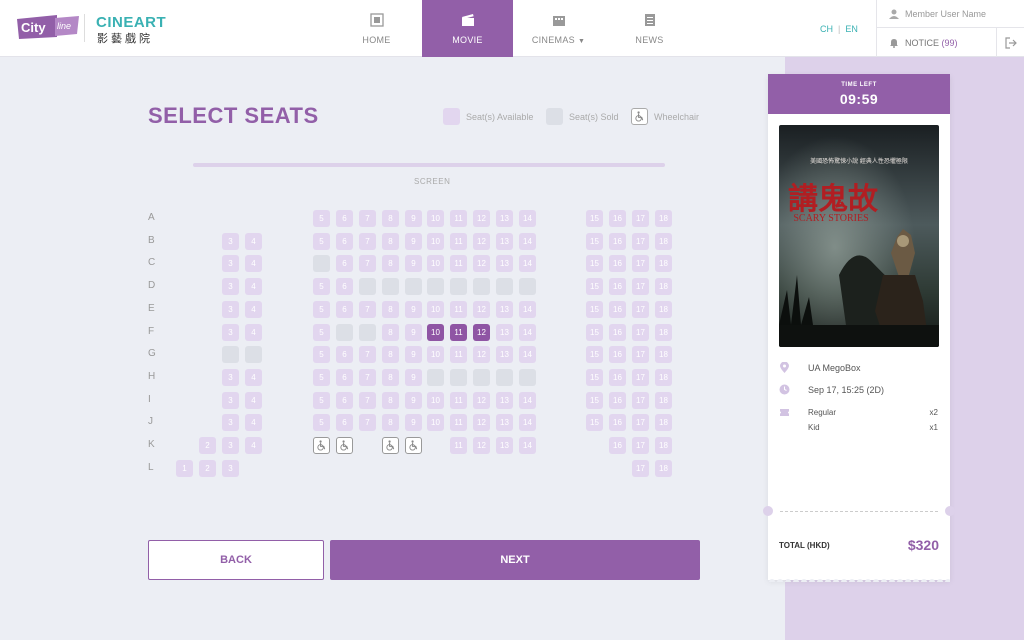 This screenshot has height=640, width=1024. I want to click on seat-a9: 9, so click(413, 218).